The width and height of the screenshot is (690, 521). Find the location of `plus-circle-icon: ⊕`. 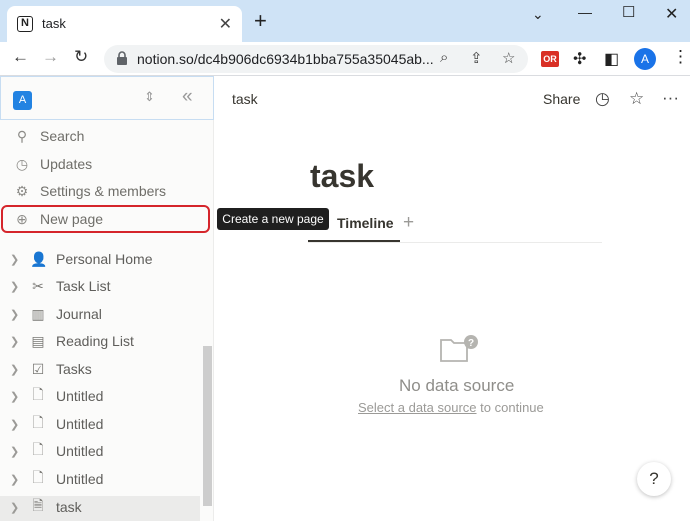

plus-circle-icon: ⊕ is located at coordinates (22, 218).